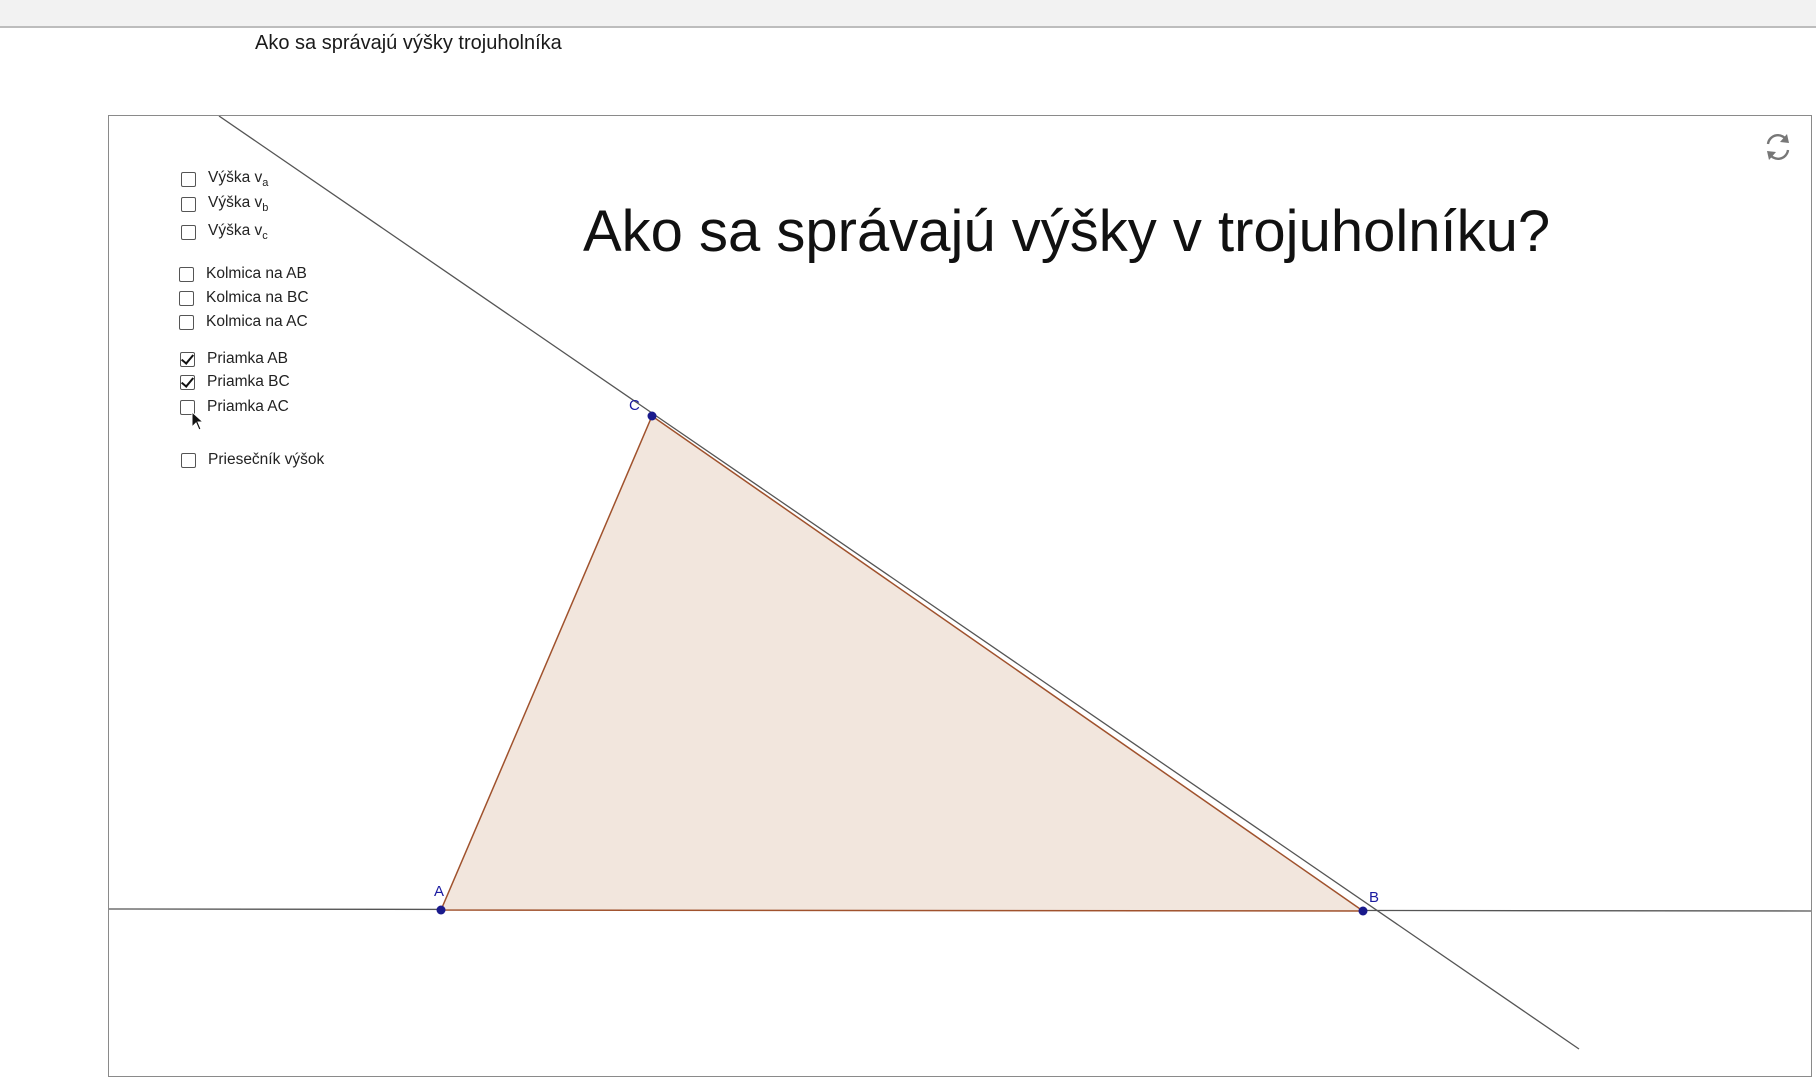 The width and height of the screenshot is (1816, 1077). What do you see at coordinates (266, 459) in the screenshot?
I see `checkbox-label: Priesečník výšok` at bounding box center [266, 459].